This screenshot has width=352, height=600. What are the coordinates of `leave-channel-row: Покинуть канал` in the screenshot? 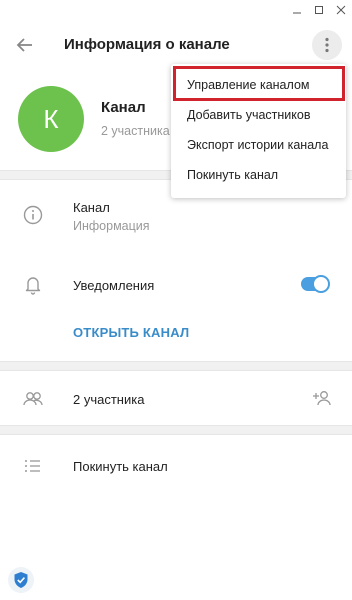 It's located at (120, 466).